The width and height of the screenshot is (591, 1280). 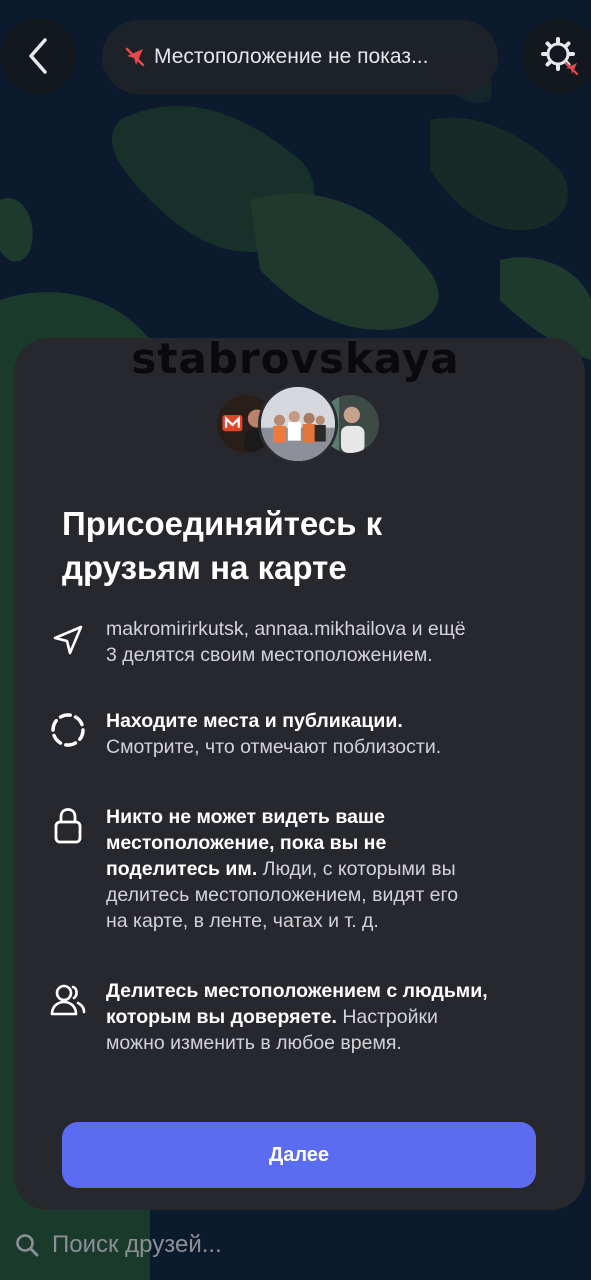 I want to click on feature-inline-text: Настройки, so click(x=387, y=1017).